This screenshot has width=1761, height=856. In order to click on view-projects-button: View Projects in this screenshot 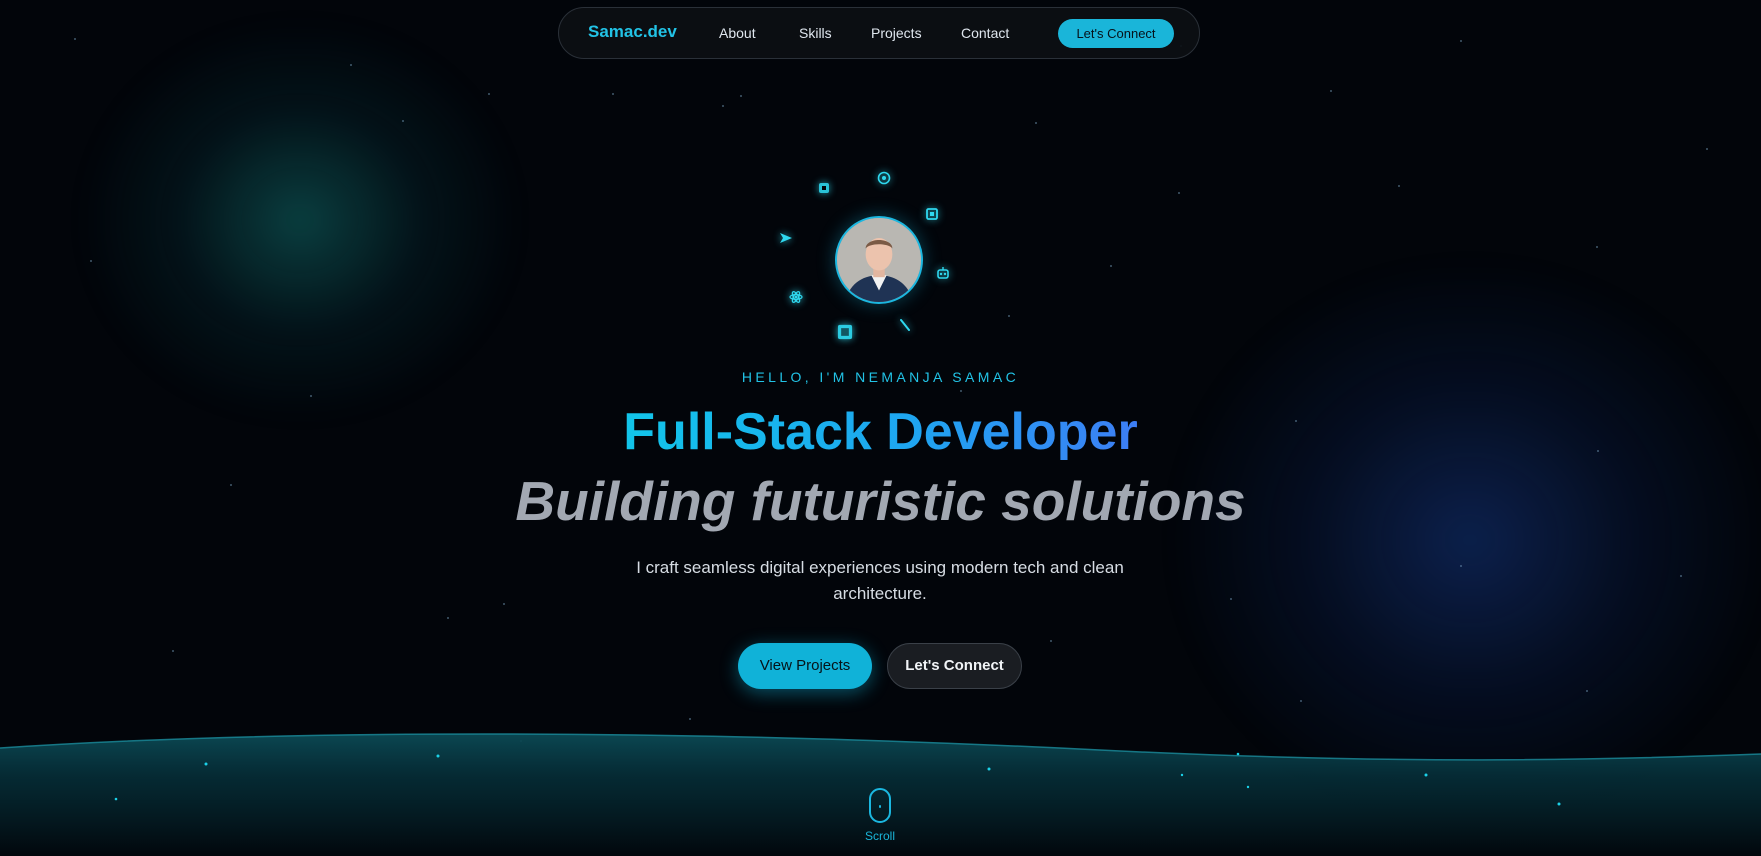, I will do `click(805, 666)`.